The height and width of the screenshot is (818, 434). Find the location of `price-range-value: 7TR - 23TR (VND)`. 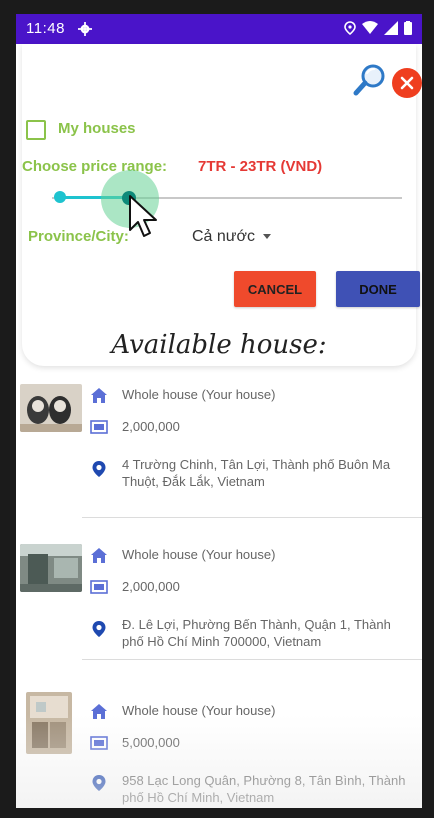

price-range-value: 7TR - 23TR (VND) is located at coordinates (260, 166).